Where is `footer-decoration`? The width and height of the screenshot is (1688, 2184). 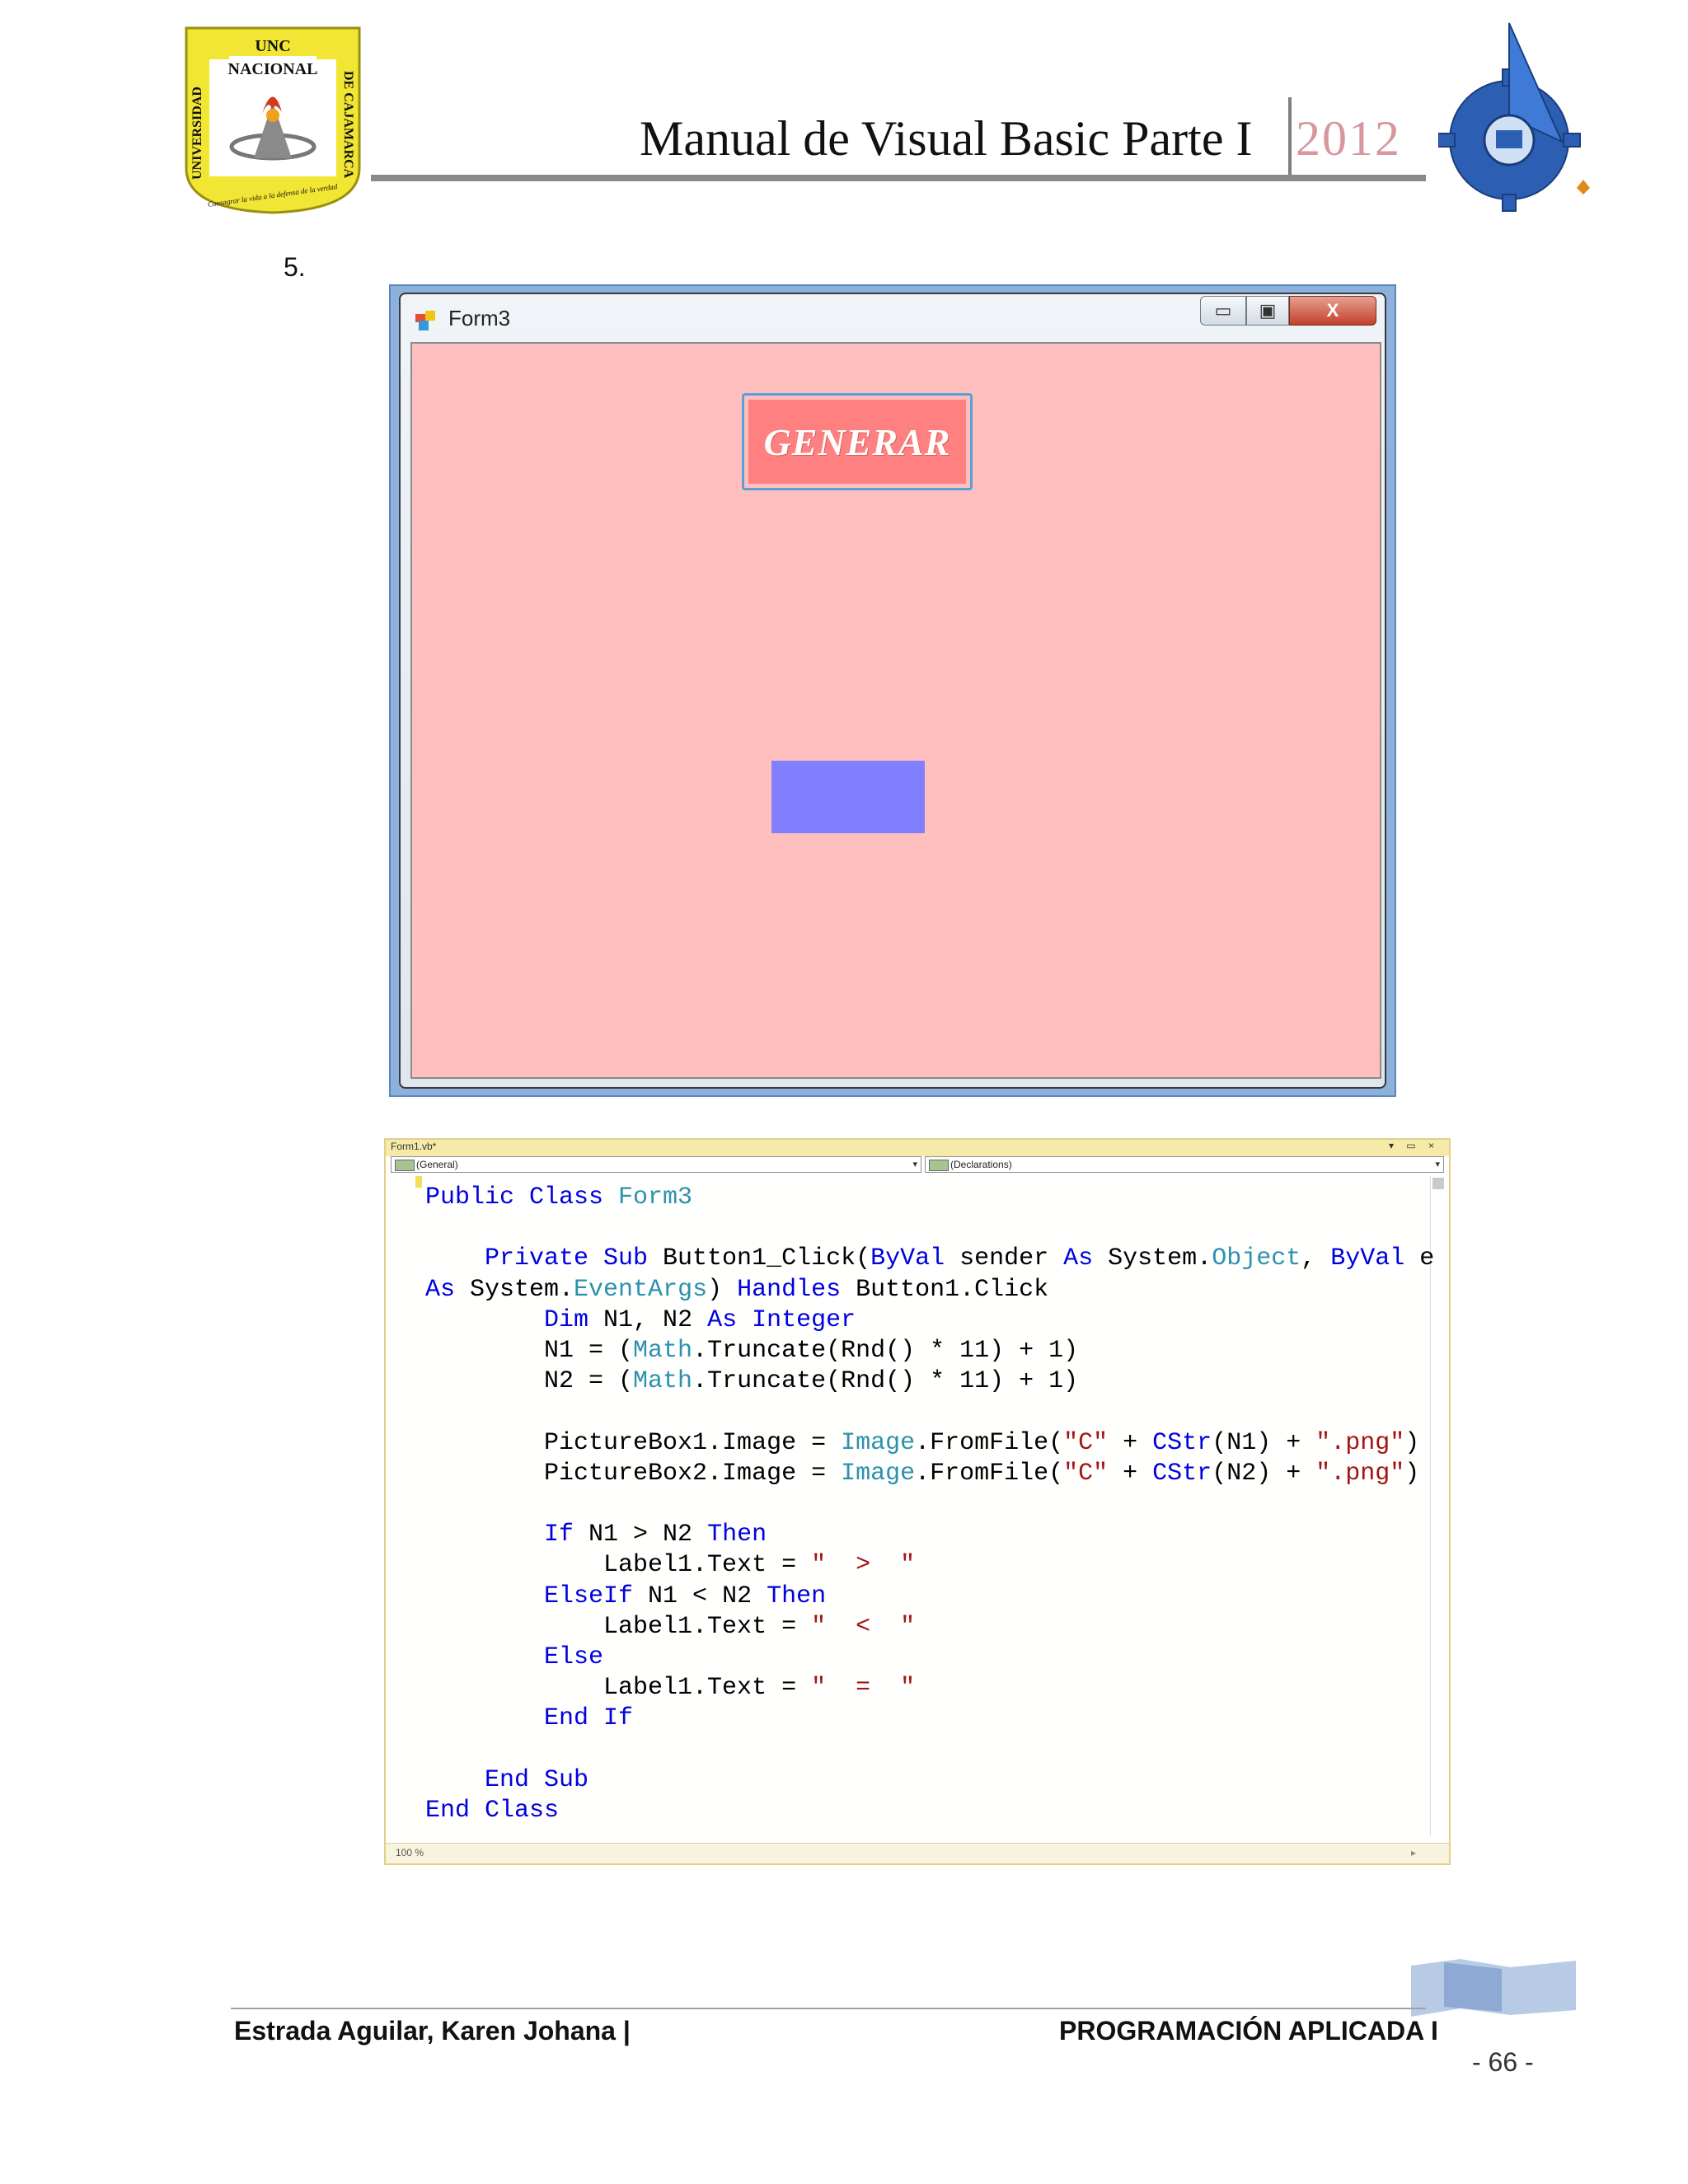
footer-decoration is located at coordinates (1494, 1988).